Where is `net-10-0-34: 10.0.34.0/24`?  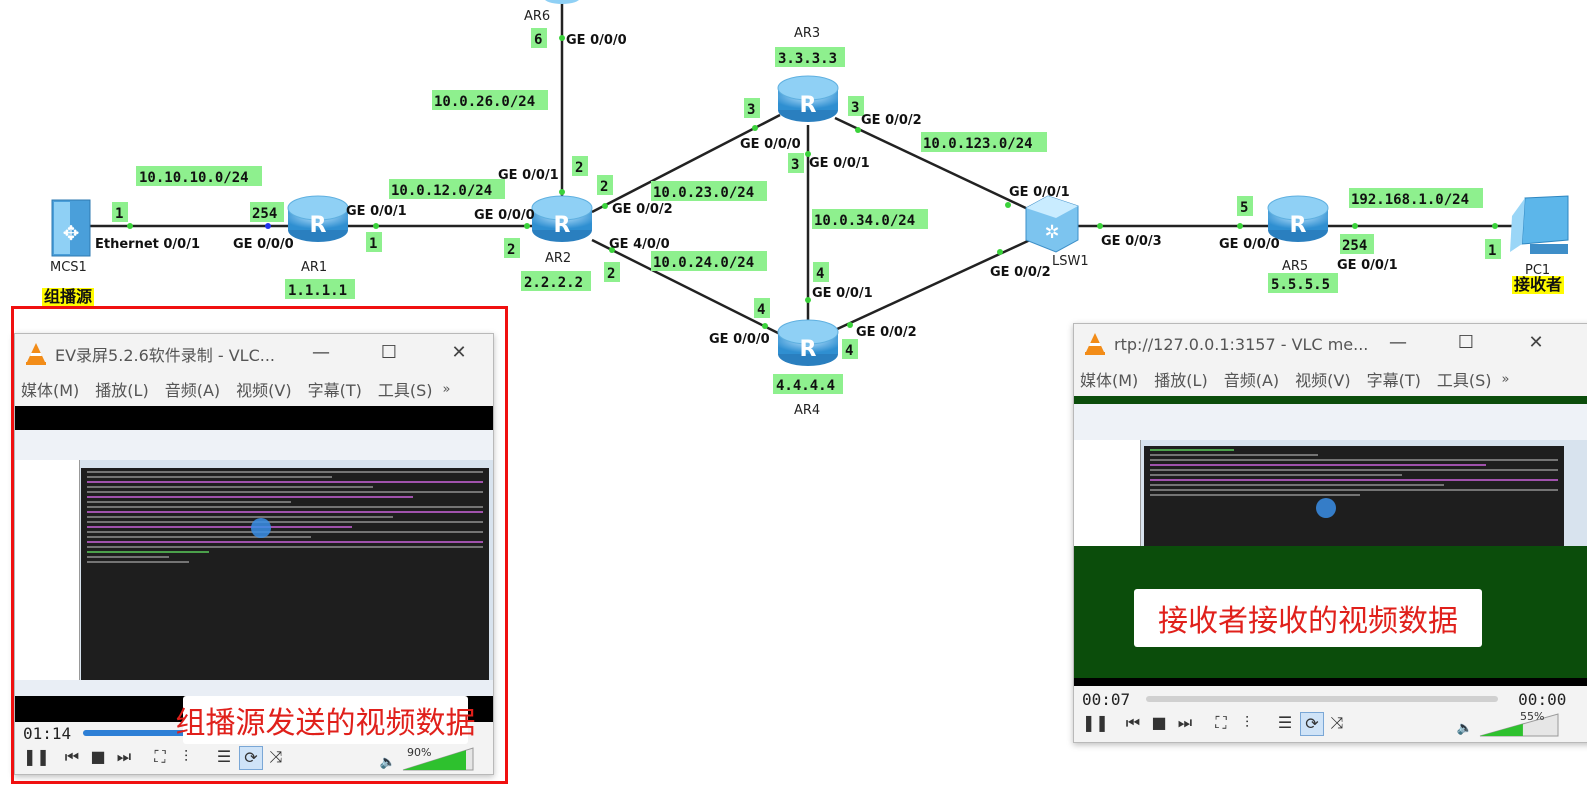
net-10-0-34: 10.0.34.0/24 is located at coordinates (864, 221).